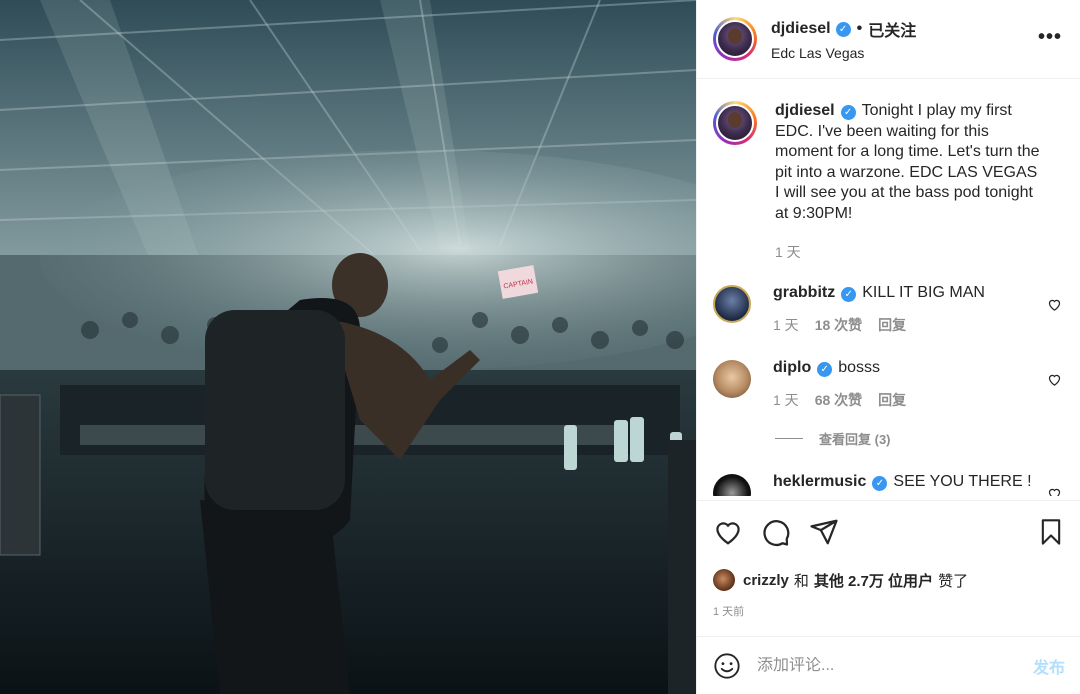  What do you see at coordinates (889, 611) in the screenshot?
I see `post-time: 1 天前` at bounding box center [889, 611].